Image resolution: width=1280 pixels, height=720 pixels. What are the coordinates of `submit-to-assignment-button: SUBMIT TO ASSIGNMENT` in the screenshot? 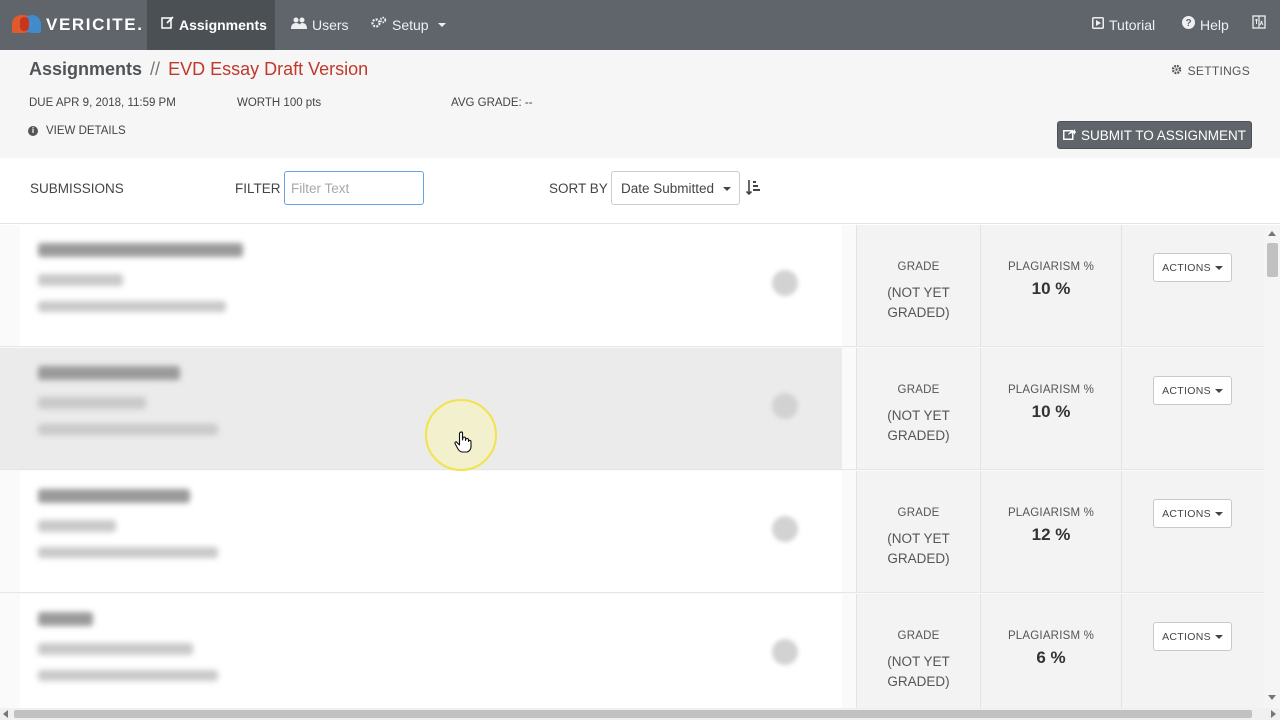 It's located at (1154, 135).